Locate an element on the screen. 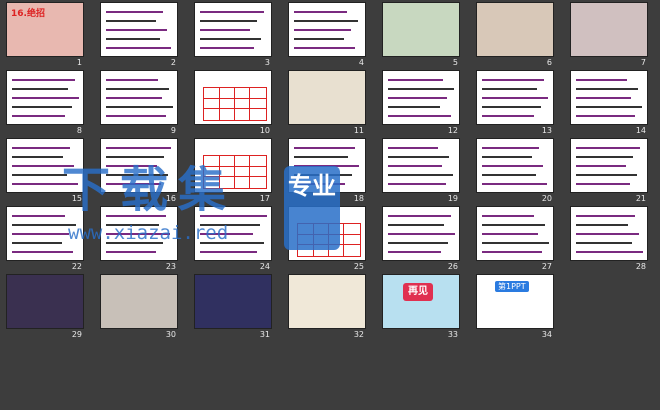  slide-number: 24 is located at coordinates (264, 266).